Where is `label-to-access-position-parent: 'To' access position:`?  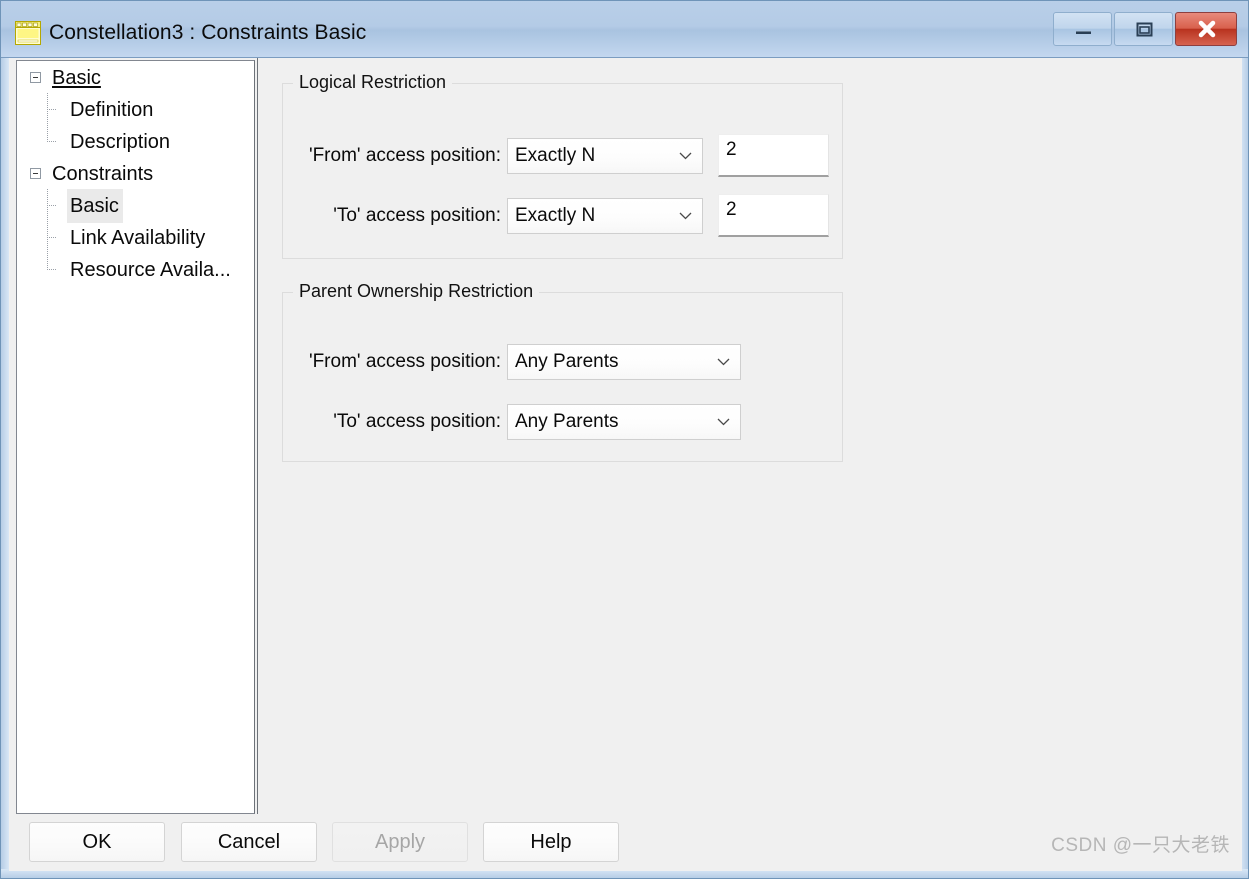
label-to-access-position-parent: 'To' access position: is located at coordinates (417, 421).